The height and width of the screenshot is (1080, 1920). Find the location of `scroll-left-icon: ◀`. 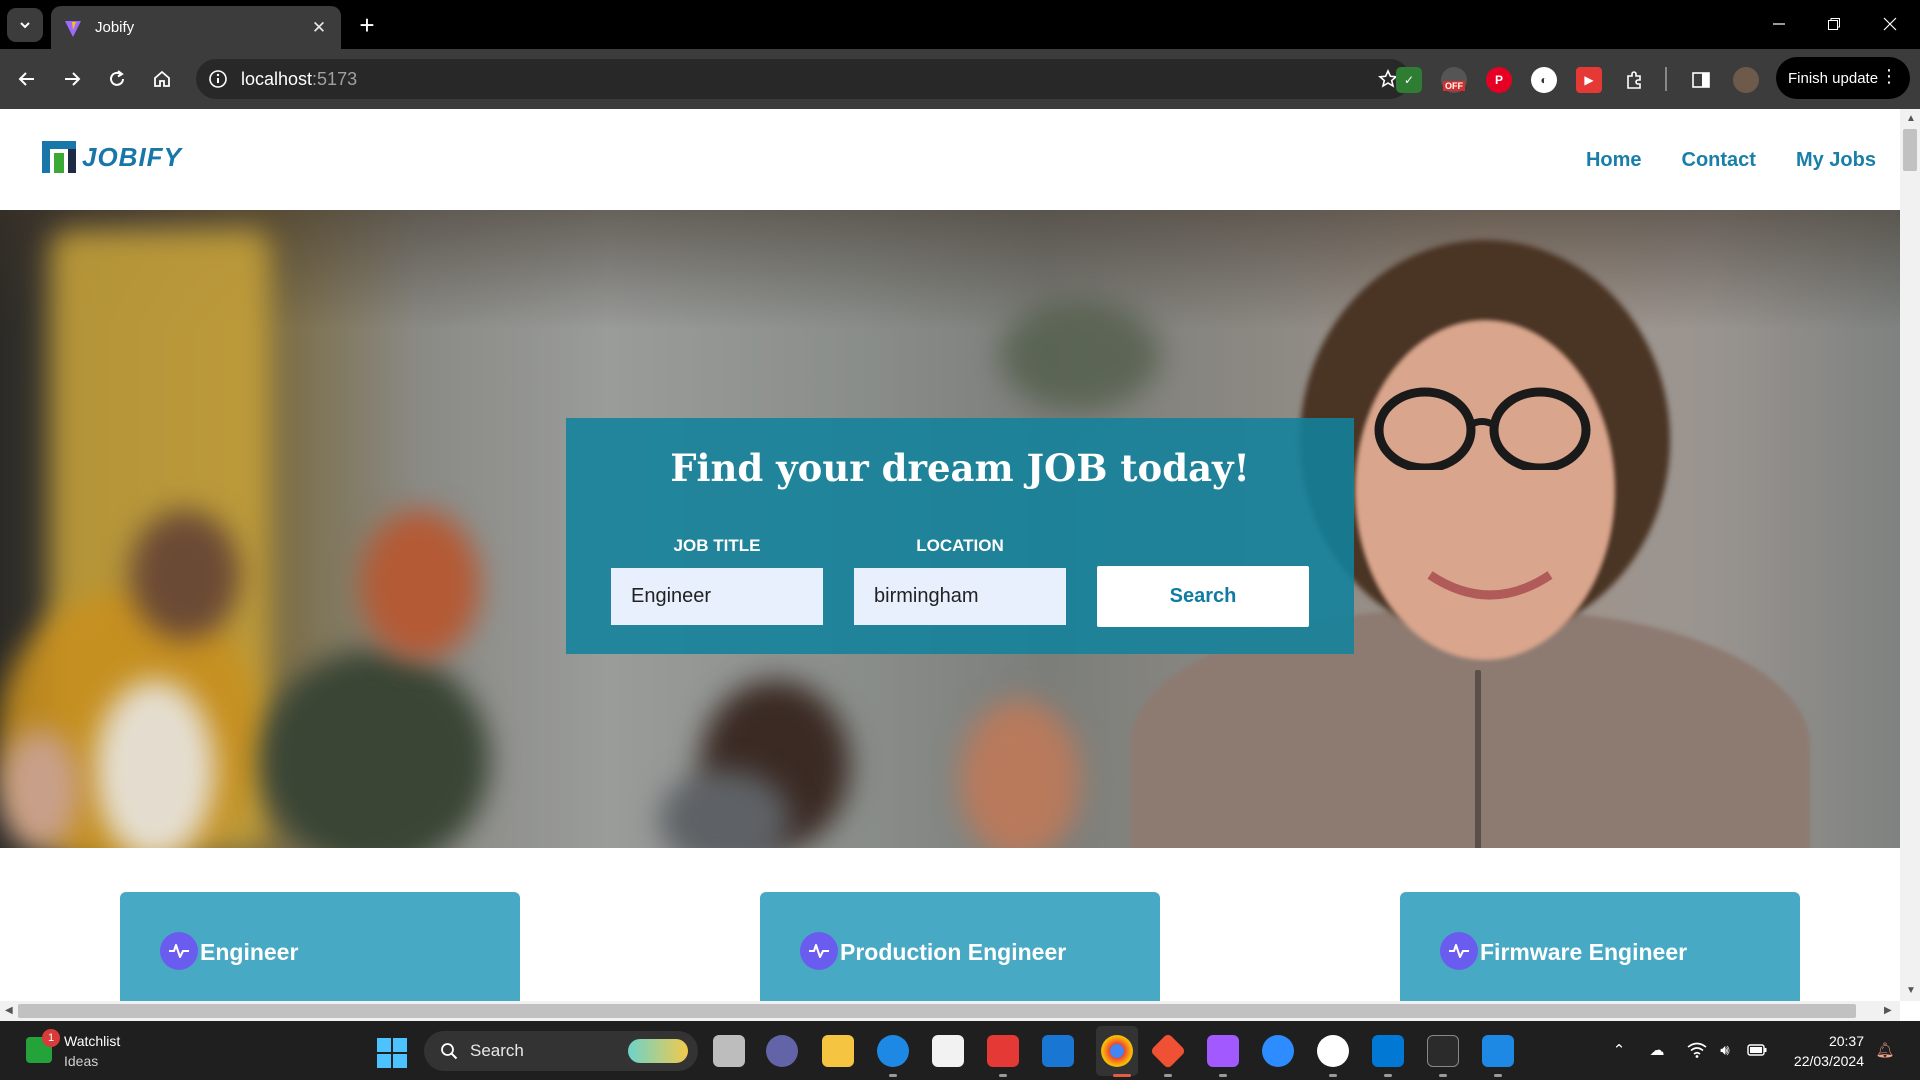

scroll-left-icon: ◀ is located at coordinates (9, 1010).